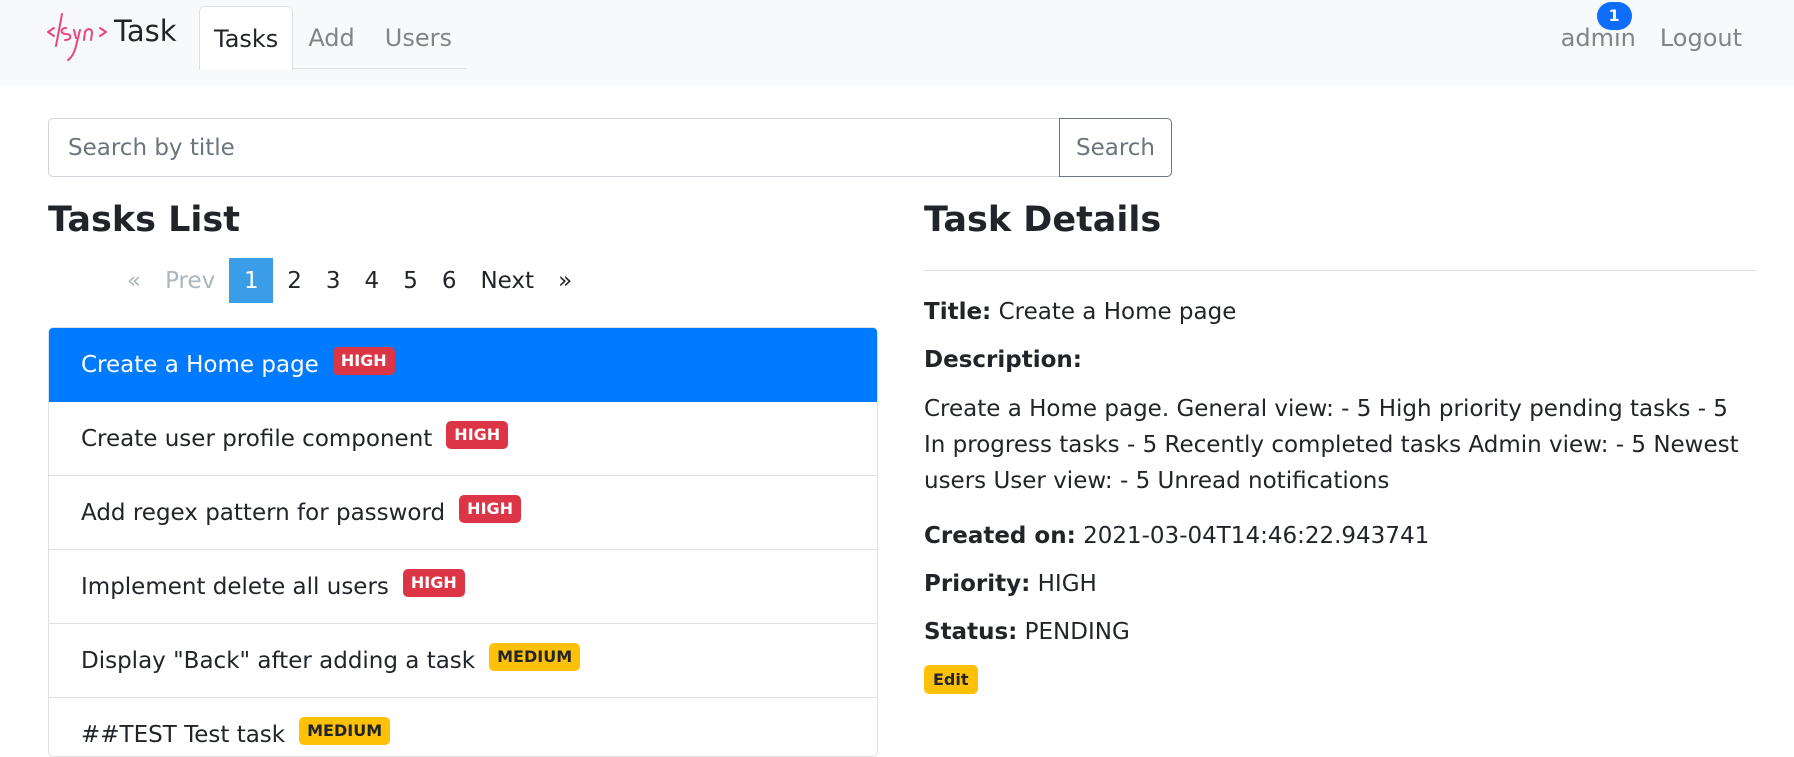 The image size is (1794, 757). What do you see at coordinates (897, 43) in the screenshot?
I see `navbar: Task Tasks Add Users admin 1 Logout` at bounding box center [897, 43].